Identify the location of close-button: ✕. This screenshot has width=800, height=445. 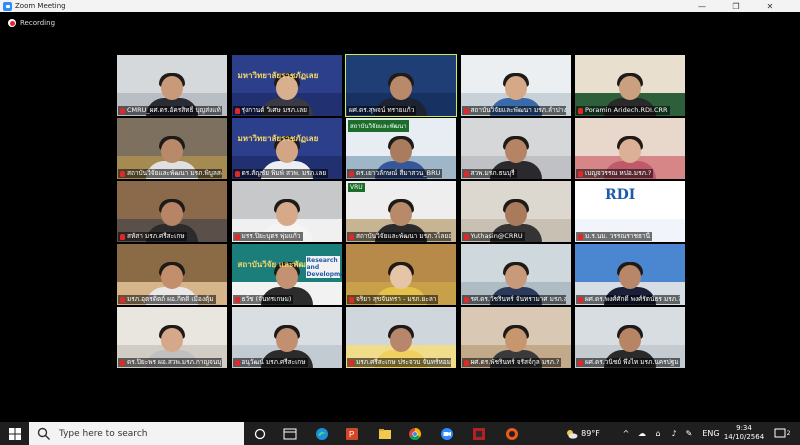
(770, 6).